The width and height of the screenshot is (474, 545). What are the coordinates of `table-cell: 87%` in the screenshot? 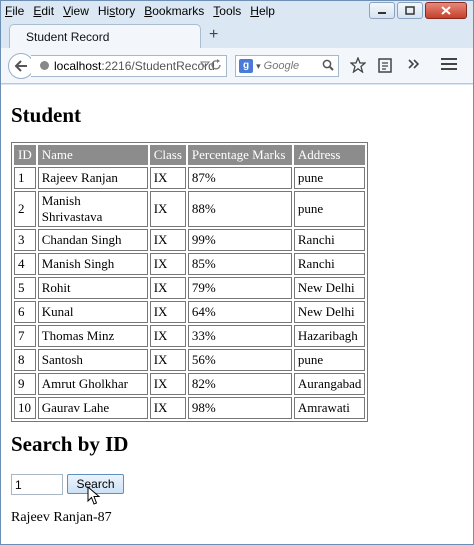 It's located at (239, 178).